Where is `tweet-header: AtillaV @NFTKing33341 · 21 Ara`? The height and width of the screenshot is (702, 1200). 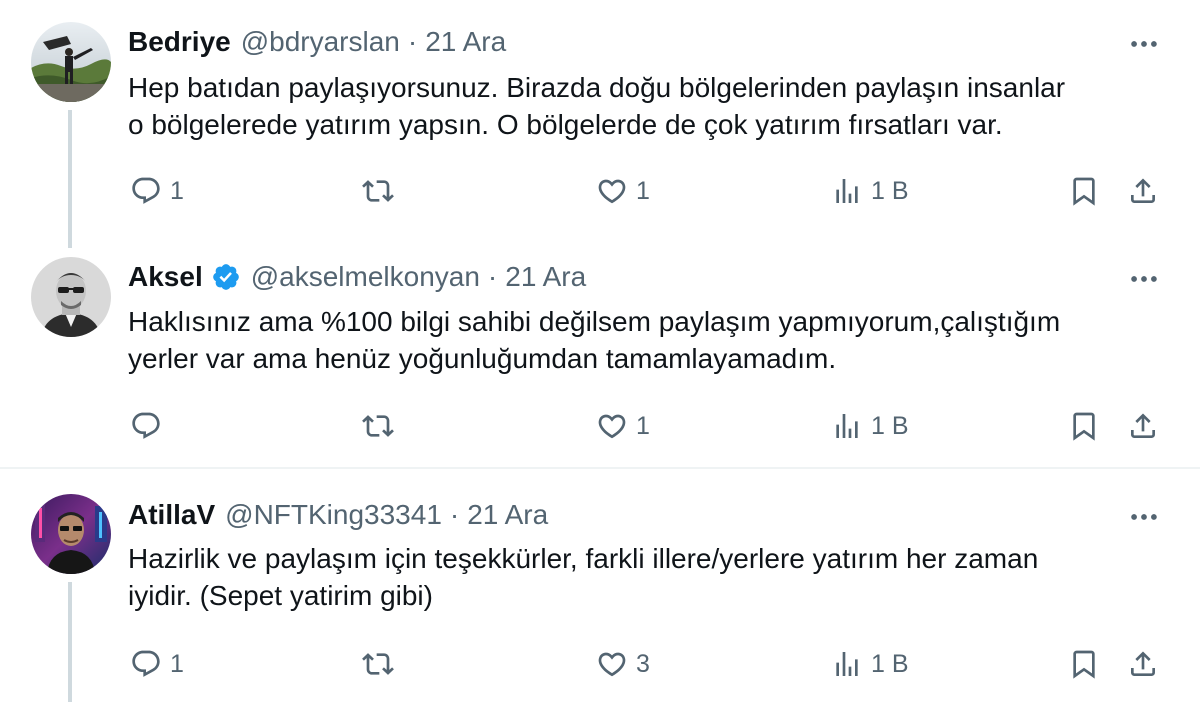
tweet-header: AtillaV @NFTKing33341 · 21 Ara is located at coordinates (338, 515).